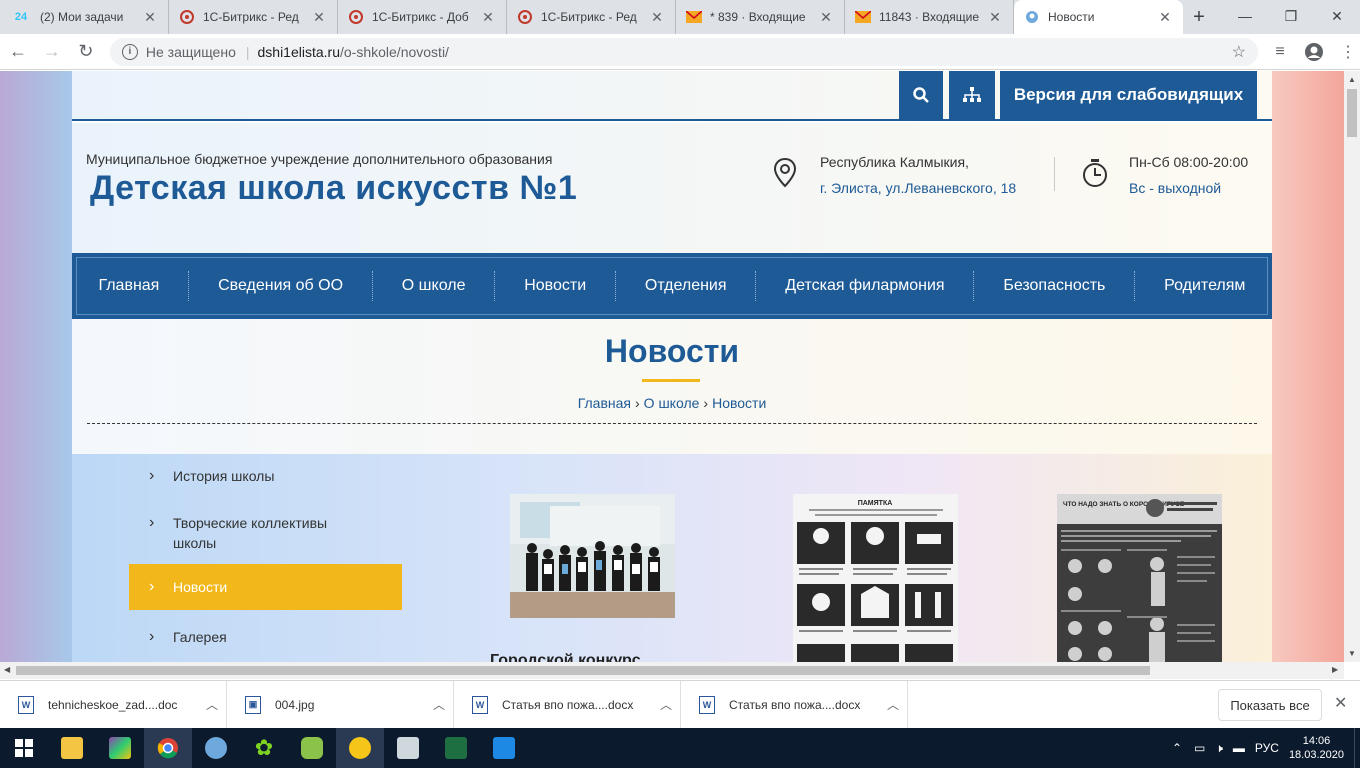  Describe the element at coordinates (929, 17) in the screenshot. I see `tab-mail-2: 11843 · Входящие ✕` at that location.